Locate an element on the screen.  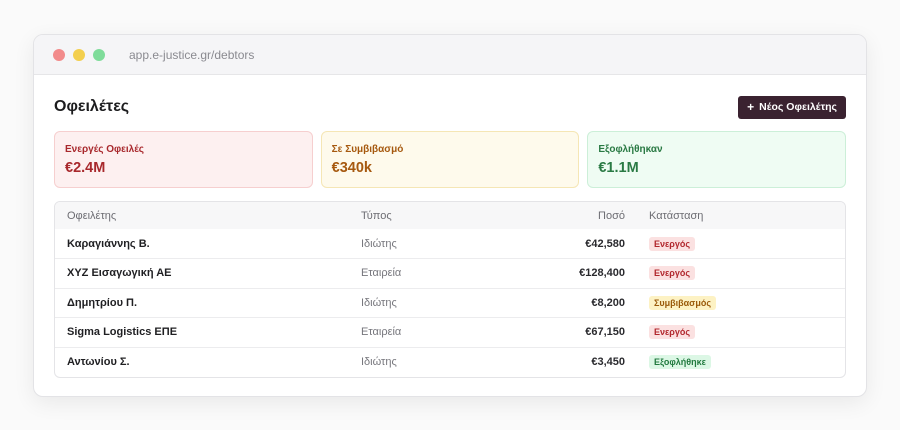
summary-card-label: Ενεργές Οφειλές is located at coordinates (104, 149).